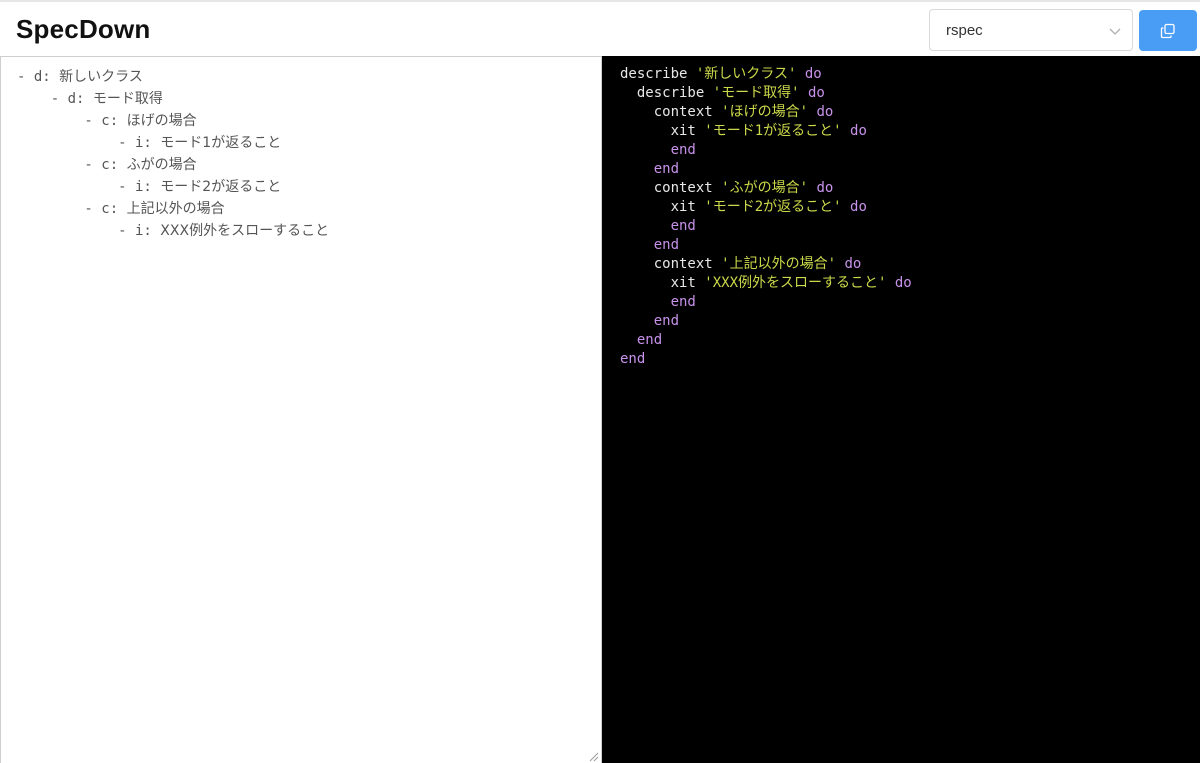 Image resolution: width=1200 pixels, height=763 pixels. I want to click on copy-icon, so click(1167, 31).